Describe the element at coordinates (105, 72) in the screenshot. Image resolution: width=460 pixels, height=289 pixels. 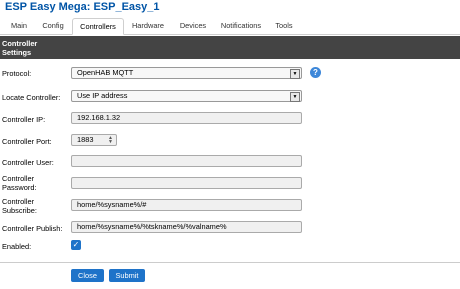
I see `protocol-value: OpenHAB MQTT` at that location.